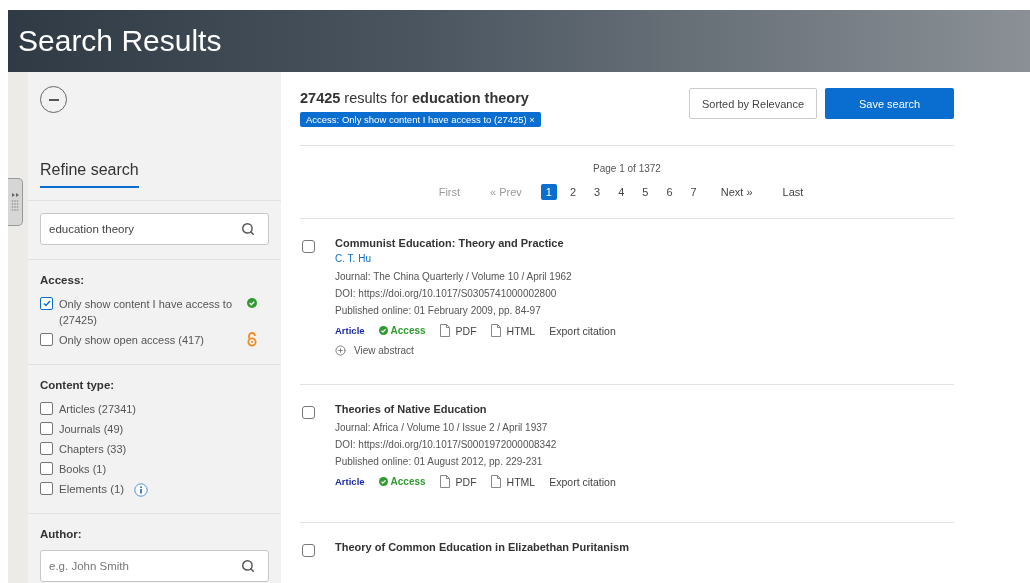  What do you see at coordinates (420, 119) in the screenshot?
I see `filter-chip: Access: Only show content I have access to (27425) ×` at bounding box center [420, 119].